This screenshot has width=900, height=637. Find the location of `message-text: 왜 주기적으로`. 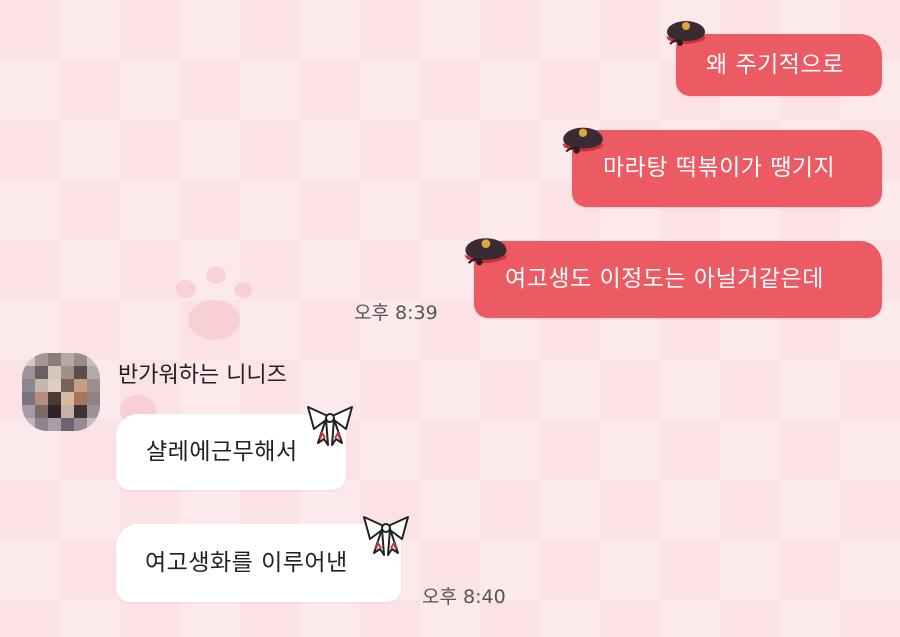

message-text: 왜 주기적으로 is located at coordinates (775, 64).